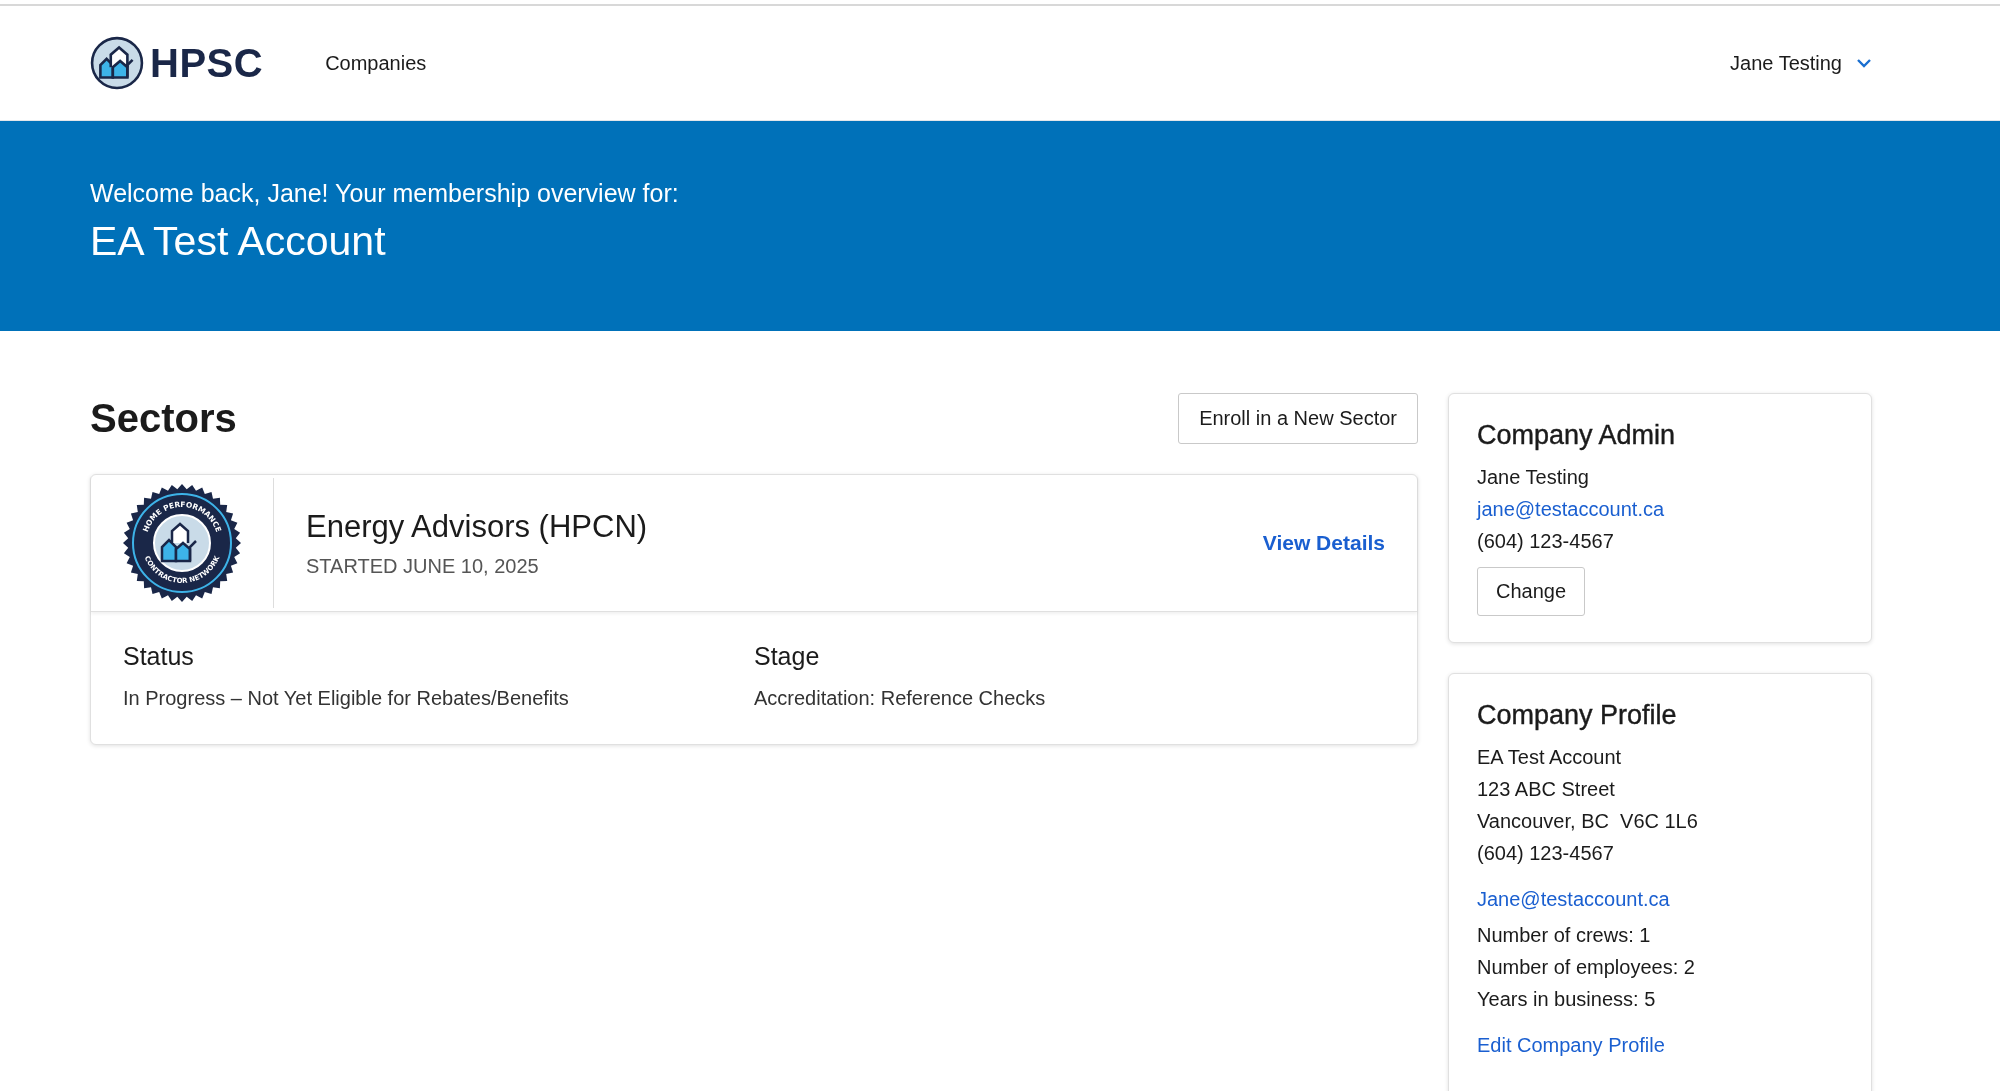 Image resolution: width=2000 pixels, height=1091 pixels. I want to click on welcome-text: Welcome back, Jane! Your membership overview for:, so click(385, 193).